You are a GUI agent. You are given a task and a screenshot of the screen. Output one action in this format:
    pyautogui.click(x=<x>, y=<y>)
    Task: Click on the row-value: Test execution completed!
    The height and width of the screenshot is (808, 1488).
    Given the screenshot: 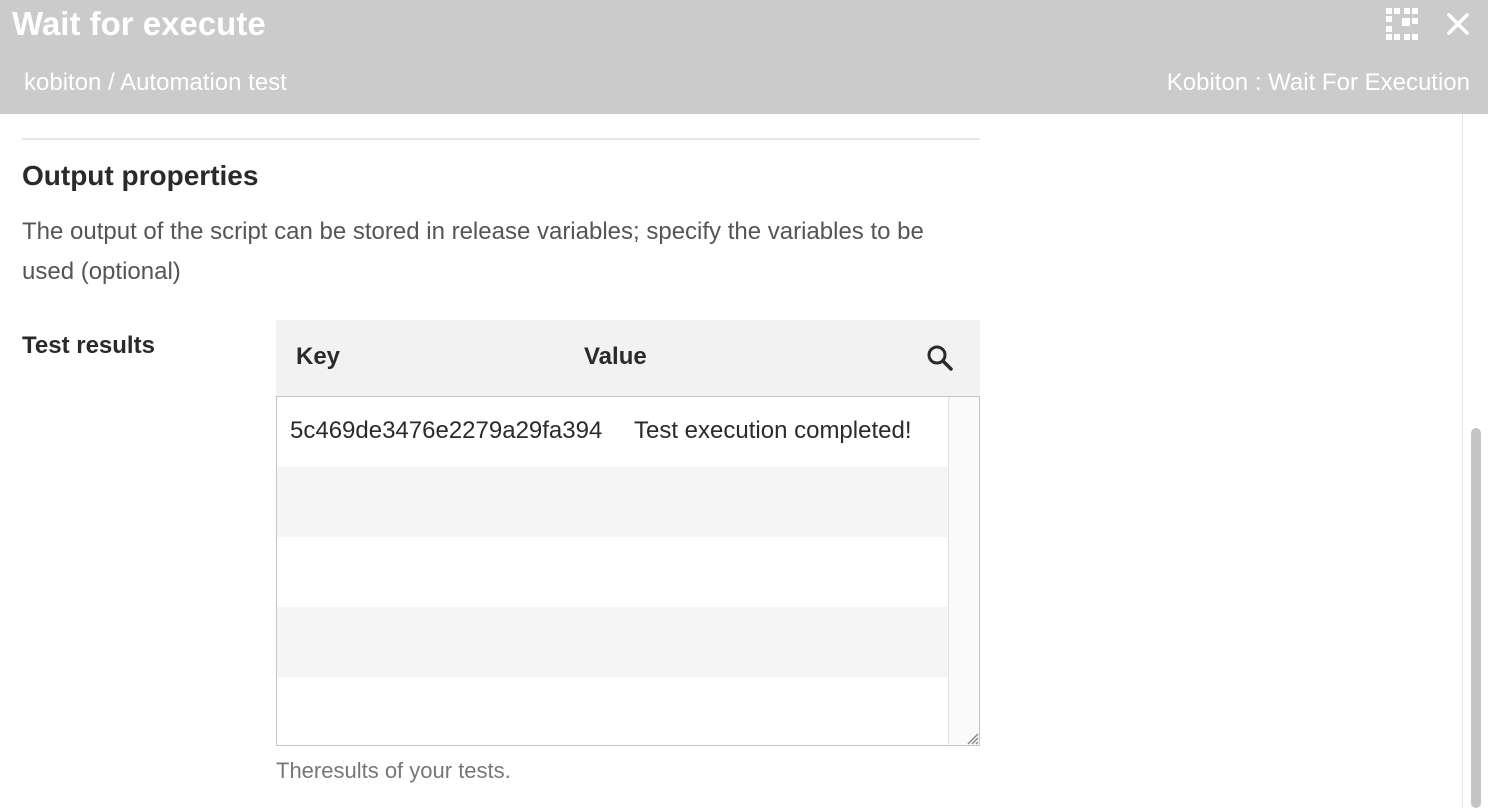 What is the action you would take?
    pyautogui.click(x=773, y=430)
    